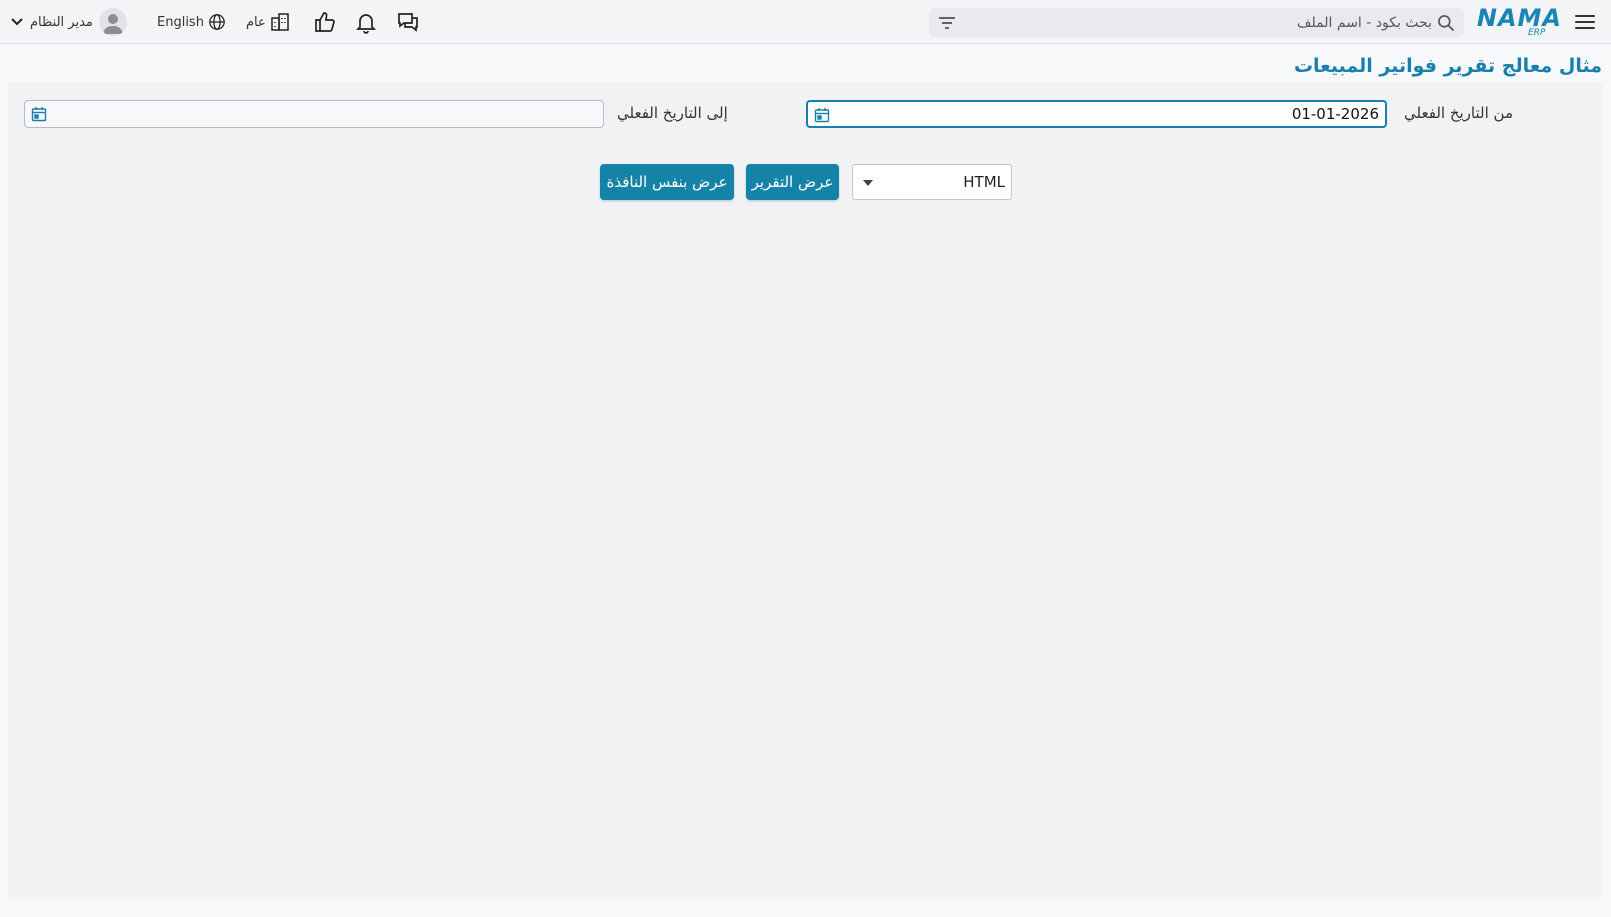  Describe the element at coordinates (268, 22) in the screenshot. I see `branch-selector: عام` at that location.